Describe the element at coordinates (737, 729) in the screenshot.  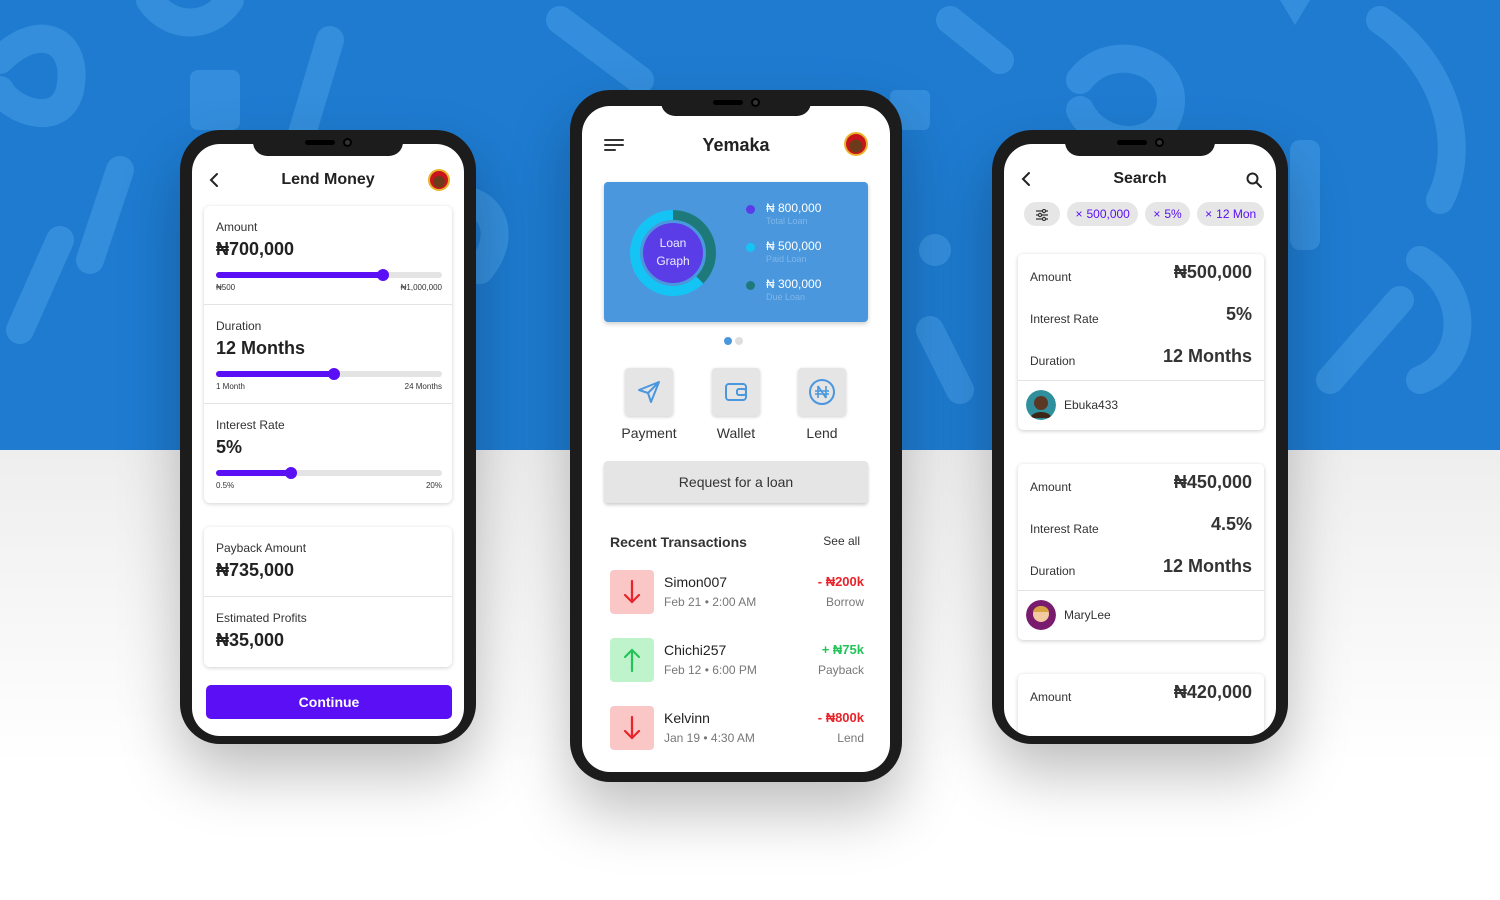
I see `transaction-row: Kelvinn Jan 19 • 4:30 AM - ₦800k Lend` at that location.